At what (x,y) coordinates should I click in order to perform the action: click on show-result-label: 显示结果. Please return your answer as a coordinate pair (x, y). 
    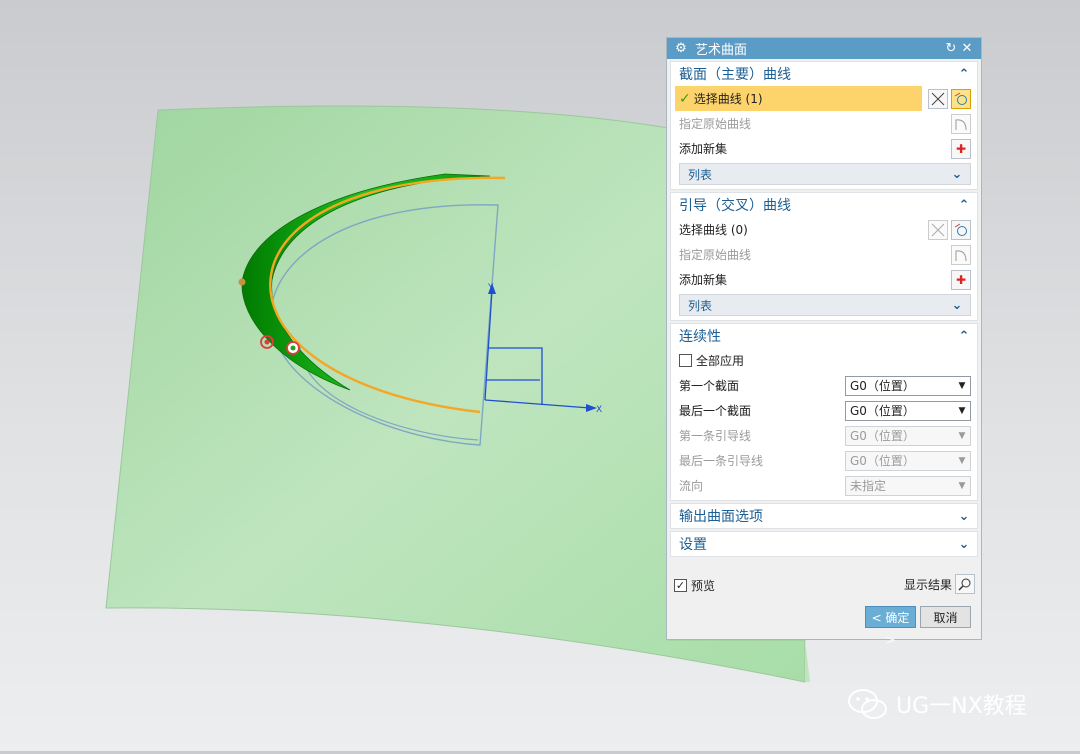
    Looking at the image, I should click on (927, 584).